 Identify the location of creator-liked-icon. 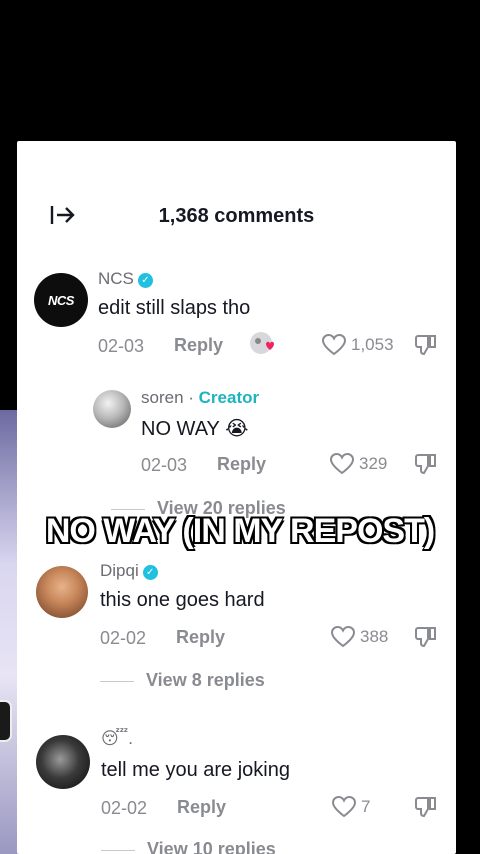
(263, 344).